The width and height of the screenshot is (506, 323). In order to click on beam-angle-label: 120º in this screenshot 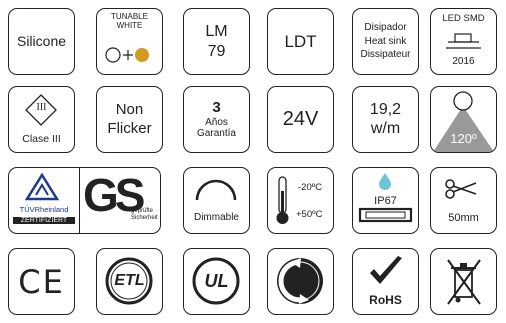, I will do `click(463, 138)`.